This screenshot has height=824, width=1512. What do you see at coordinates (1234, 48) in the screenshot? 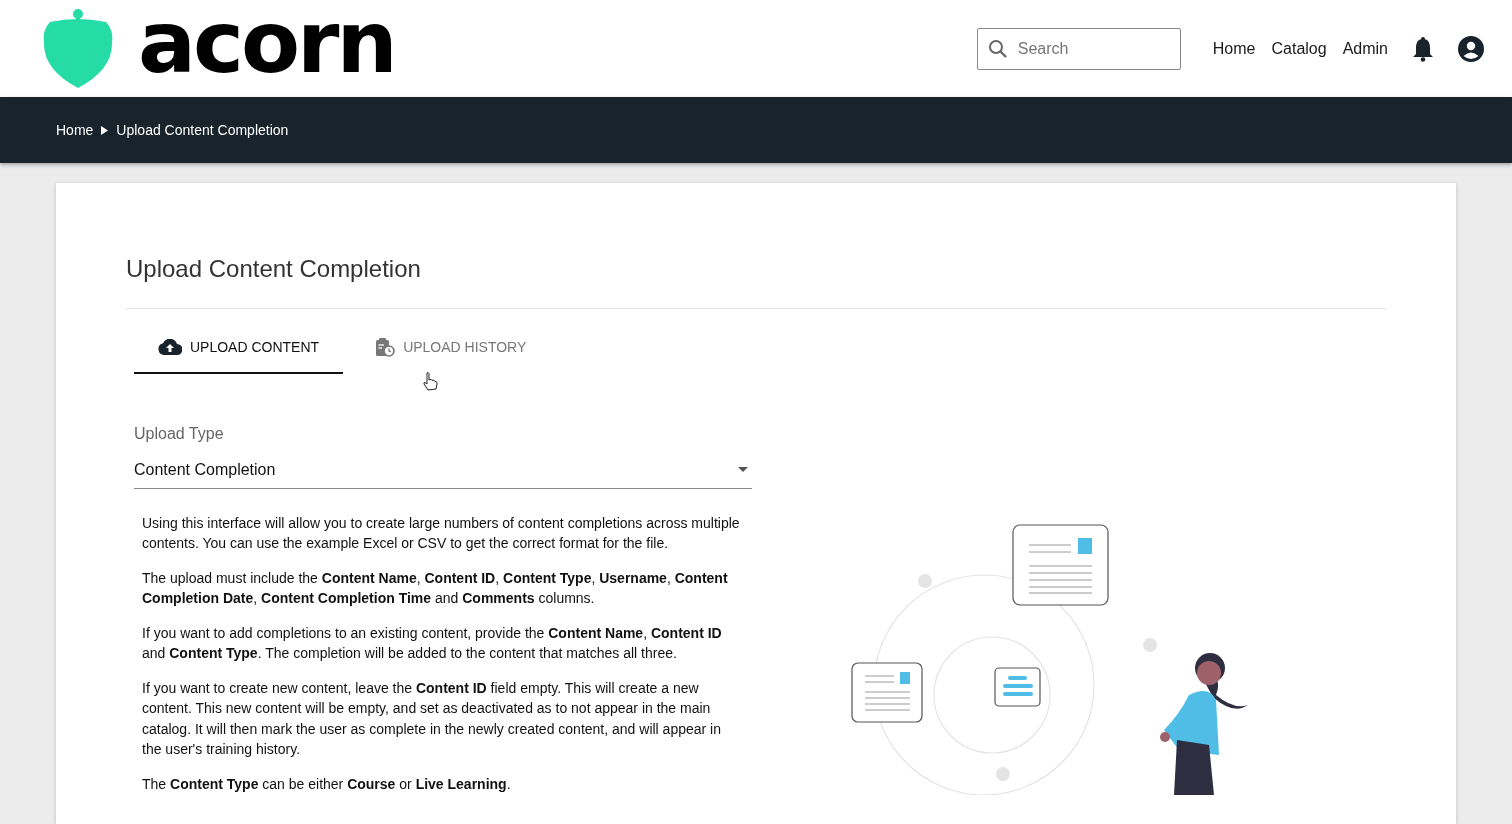
I see `nav-link: Home` at bounding box center [1234, 48].